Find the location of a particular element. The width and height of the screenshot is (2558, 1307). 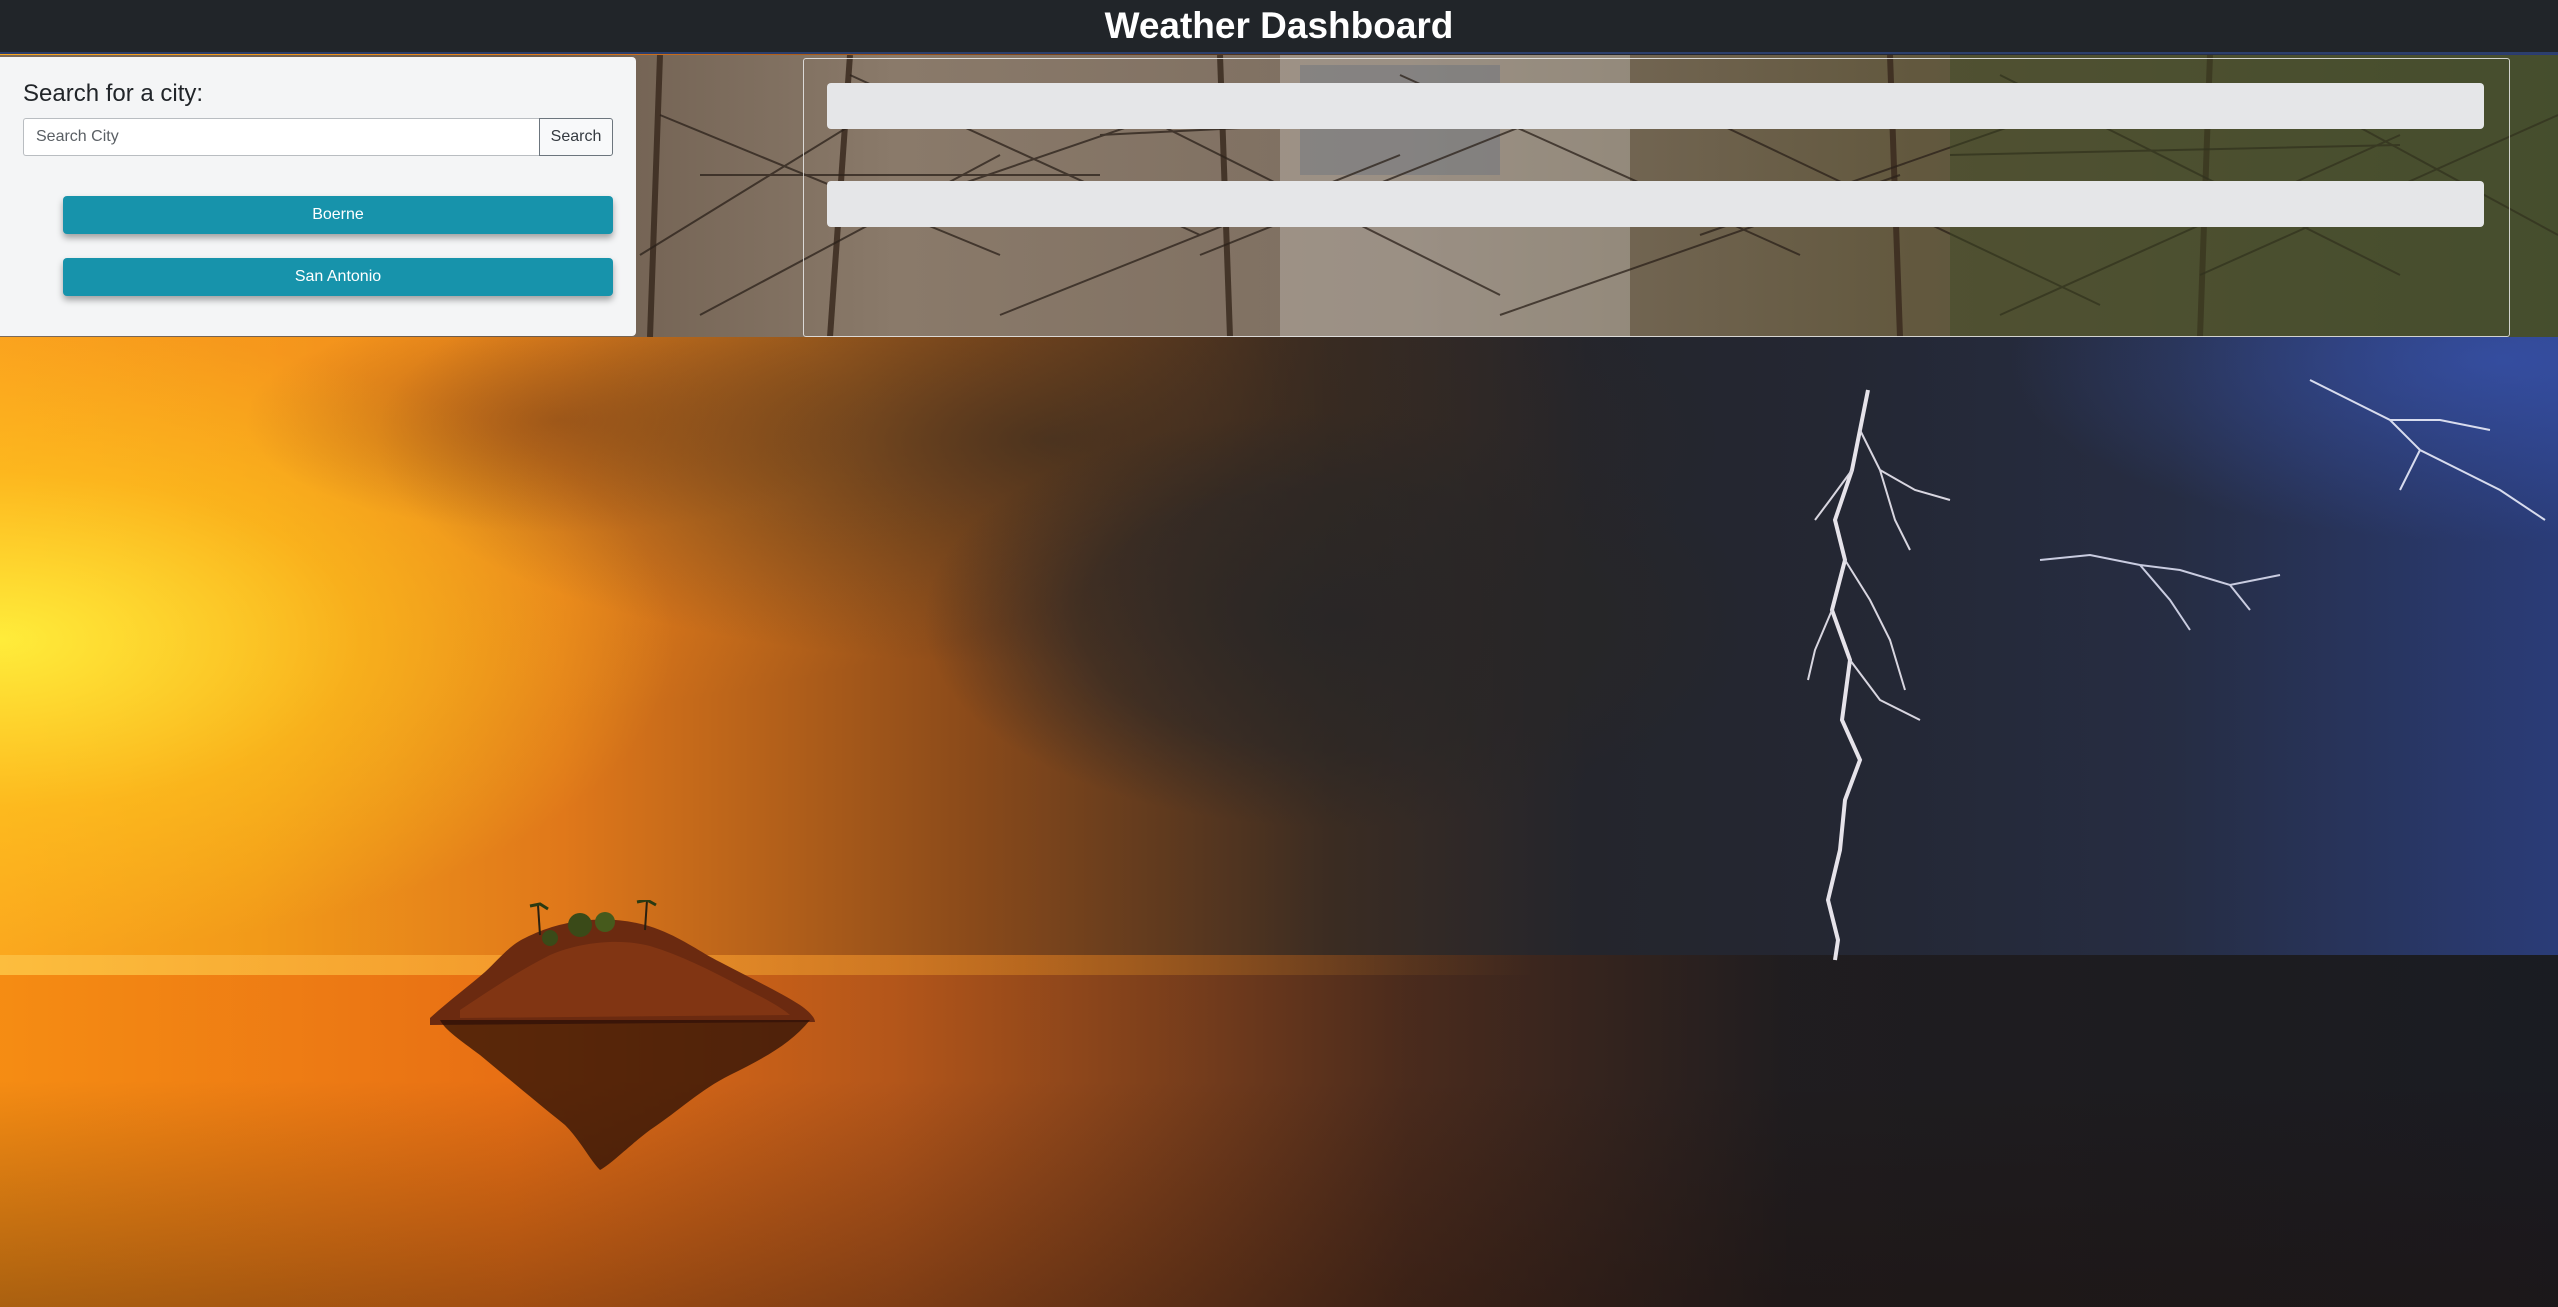

search-city-input is located at coordinates (281, 137).